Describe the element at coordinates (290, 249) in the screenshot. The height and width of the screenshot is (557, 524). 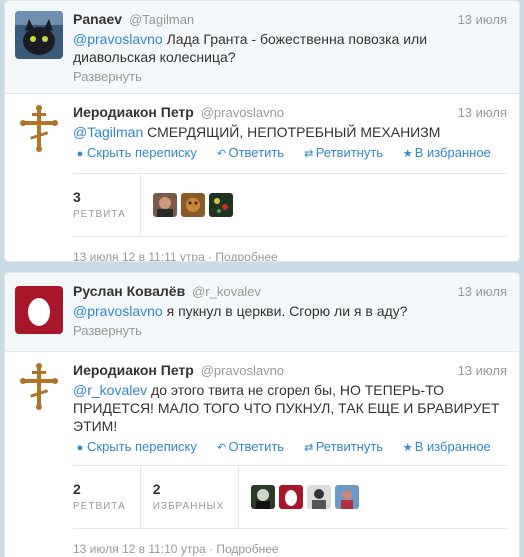
I see `tweet-meta-details: 13 июля 12 в 11:11 утра · Подробнее` at that location.